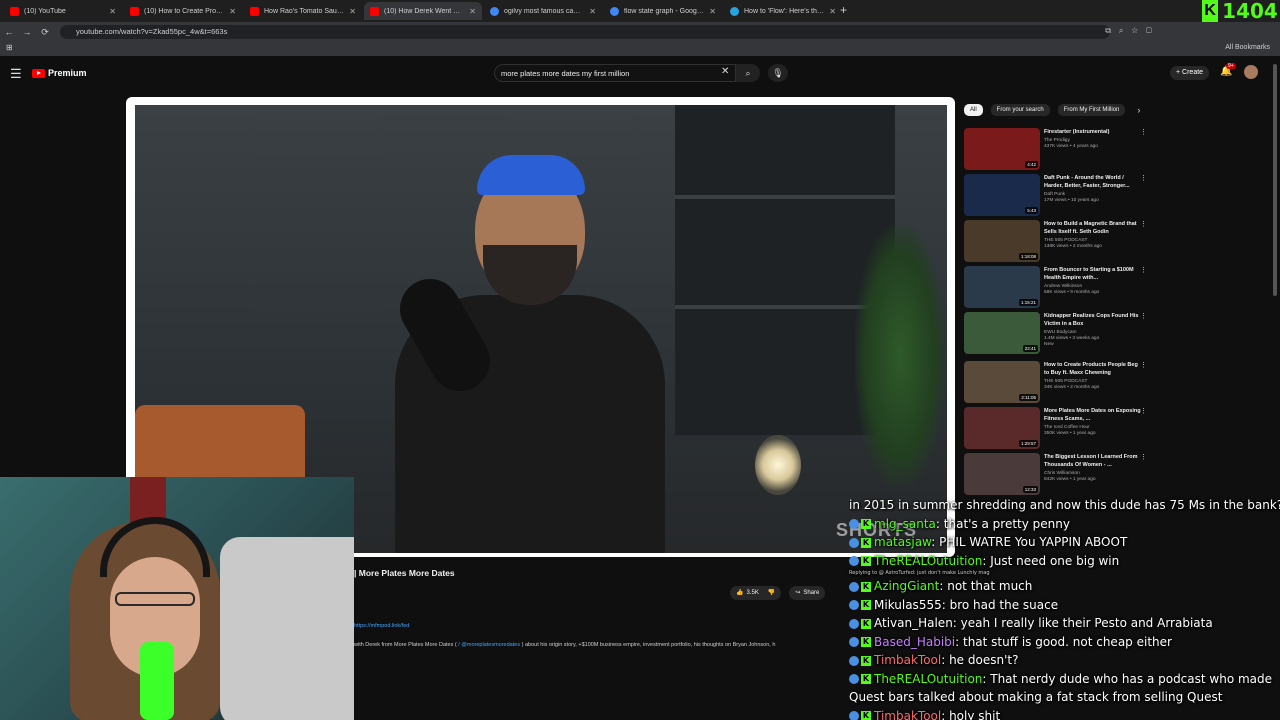  What do you see at coordinates (303, 11) in the screenshot?
I see `browser-tab: How Rao's Tomato Sauce Becam✕` at bounding box center [303, 11].